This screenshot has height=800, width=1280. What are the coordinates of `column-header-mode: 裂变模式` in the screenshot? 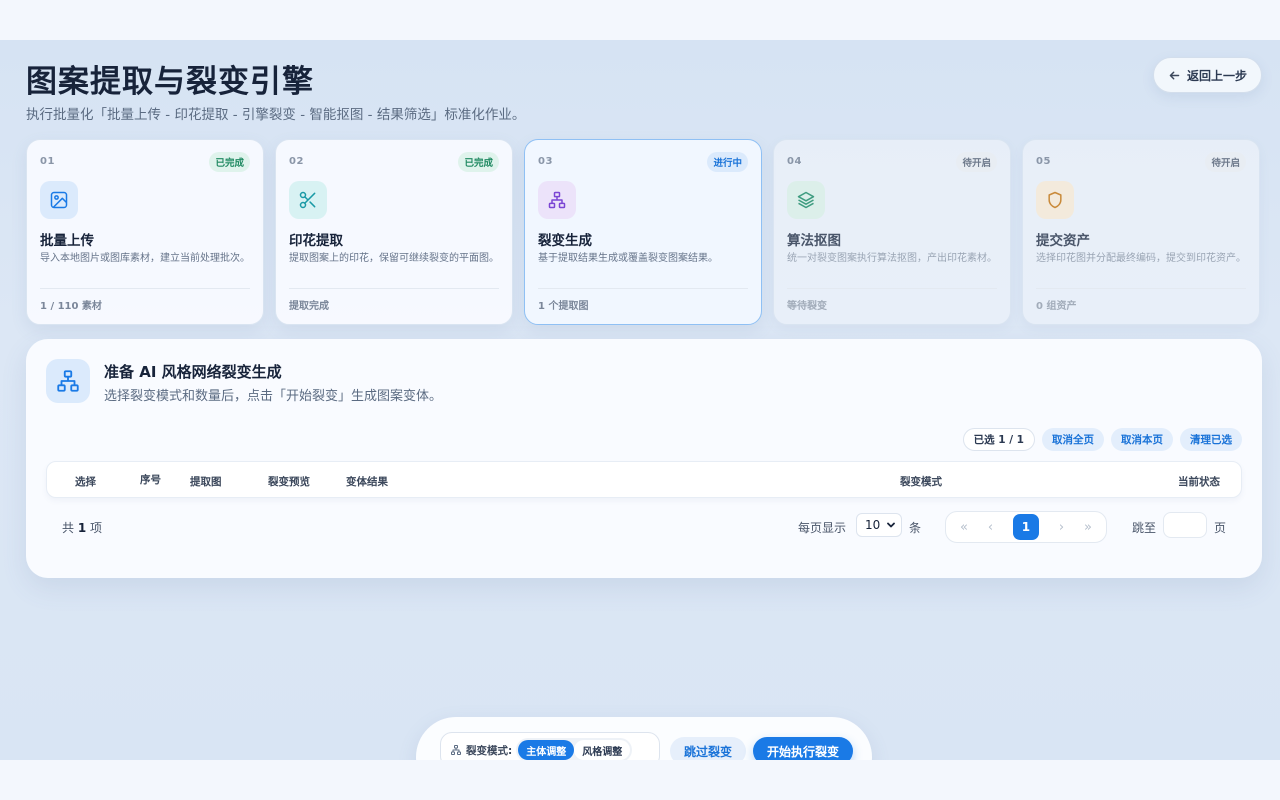 It's located at (921, 482).